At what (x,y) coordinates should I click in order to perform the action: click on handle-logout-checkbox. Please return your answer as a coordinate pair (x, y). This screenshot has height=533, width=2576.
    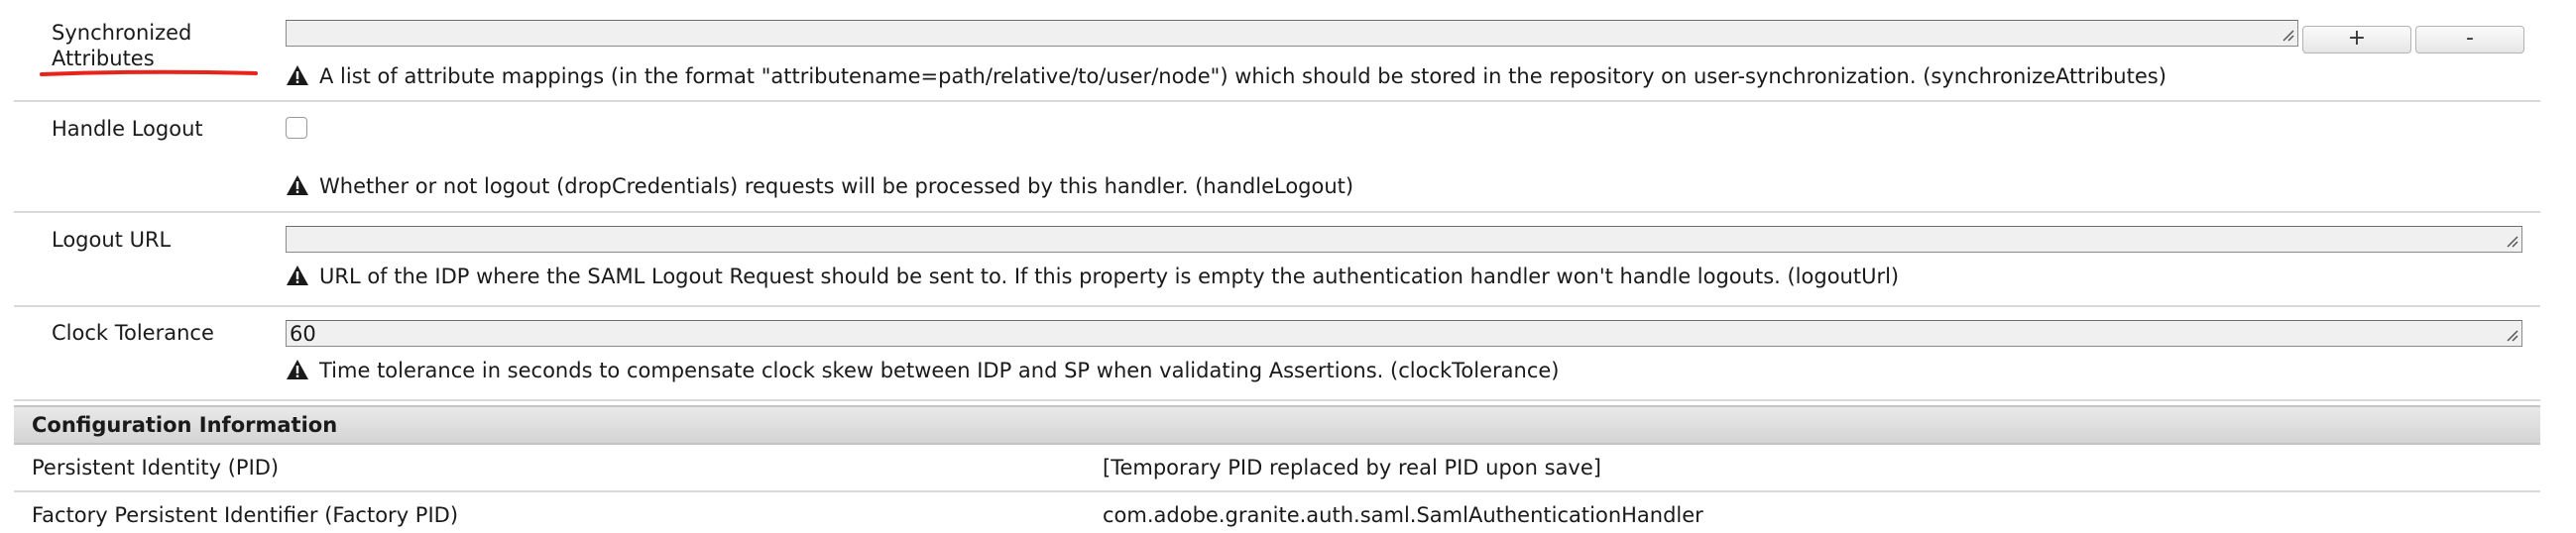
    Looking at the image, I should click on (296, 128).